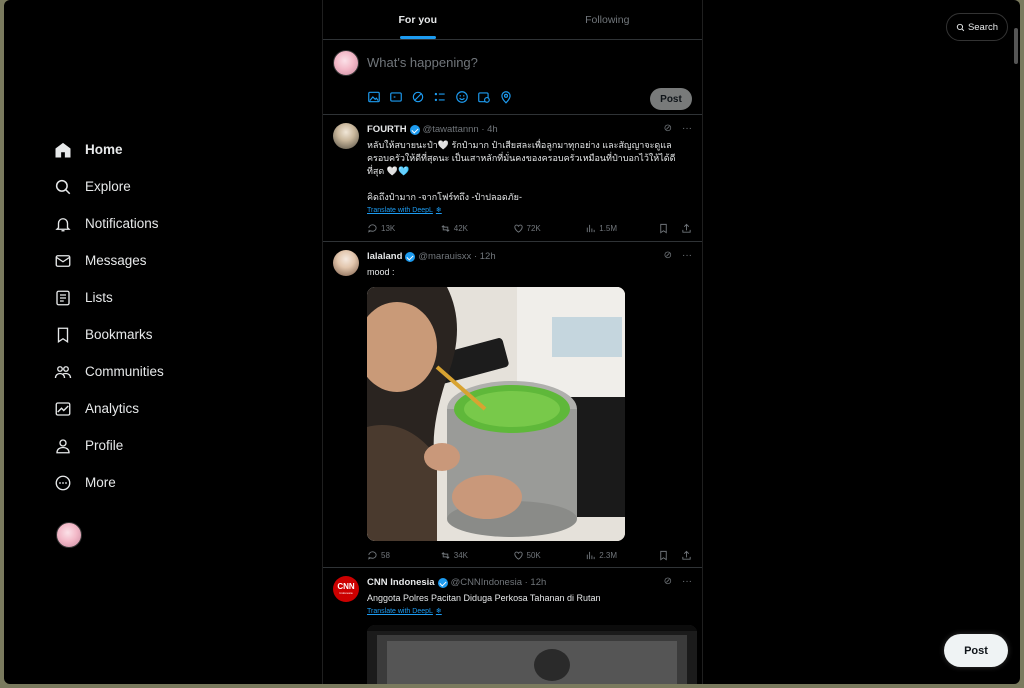 This screenshot has width=1024, height=688. Describe the element at coordinates (460, 129) in the screenshot. I see `tweet-author-handle: @tawattannn · 4h` at that location.